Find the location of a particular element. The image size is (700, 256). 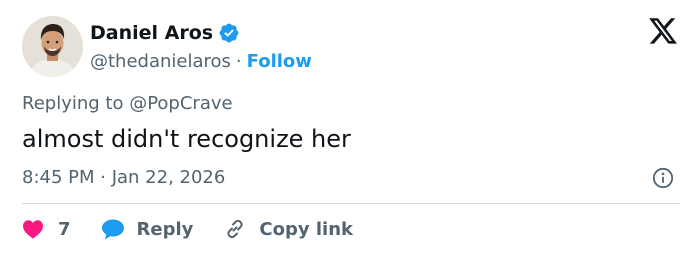

like-button: 7 is located at coordinates (46, 229).